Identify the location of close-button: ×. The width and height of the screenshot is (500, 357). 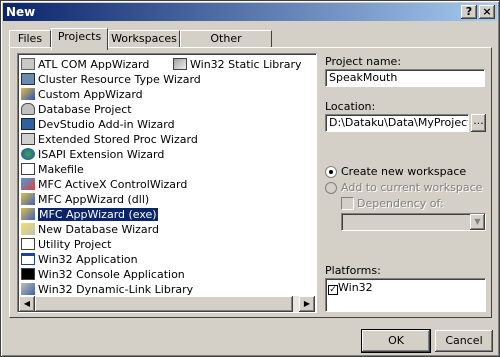
(487, 12).